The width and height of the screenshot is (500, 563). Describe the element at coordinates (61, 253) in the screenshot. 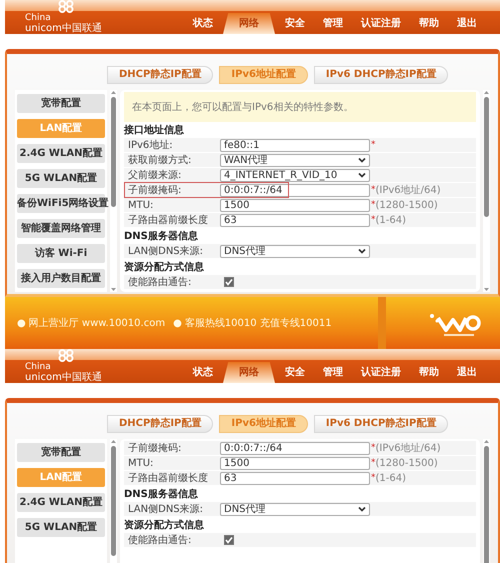

I see `sidebar-item: 访客 Wi-Fi` at that location.